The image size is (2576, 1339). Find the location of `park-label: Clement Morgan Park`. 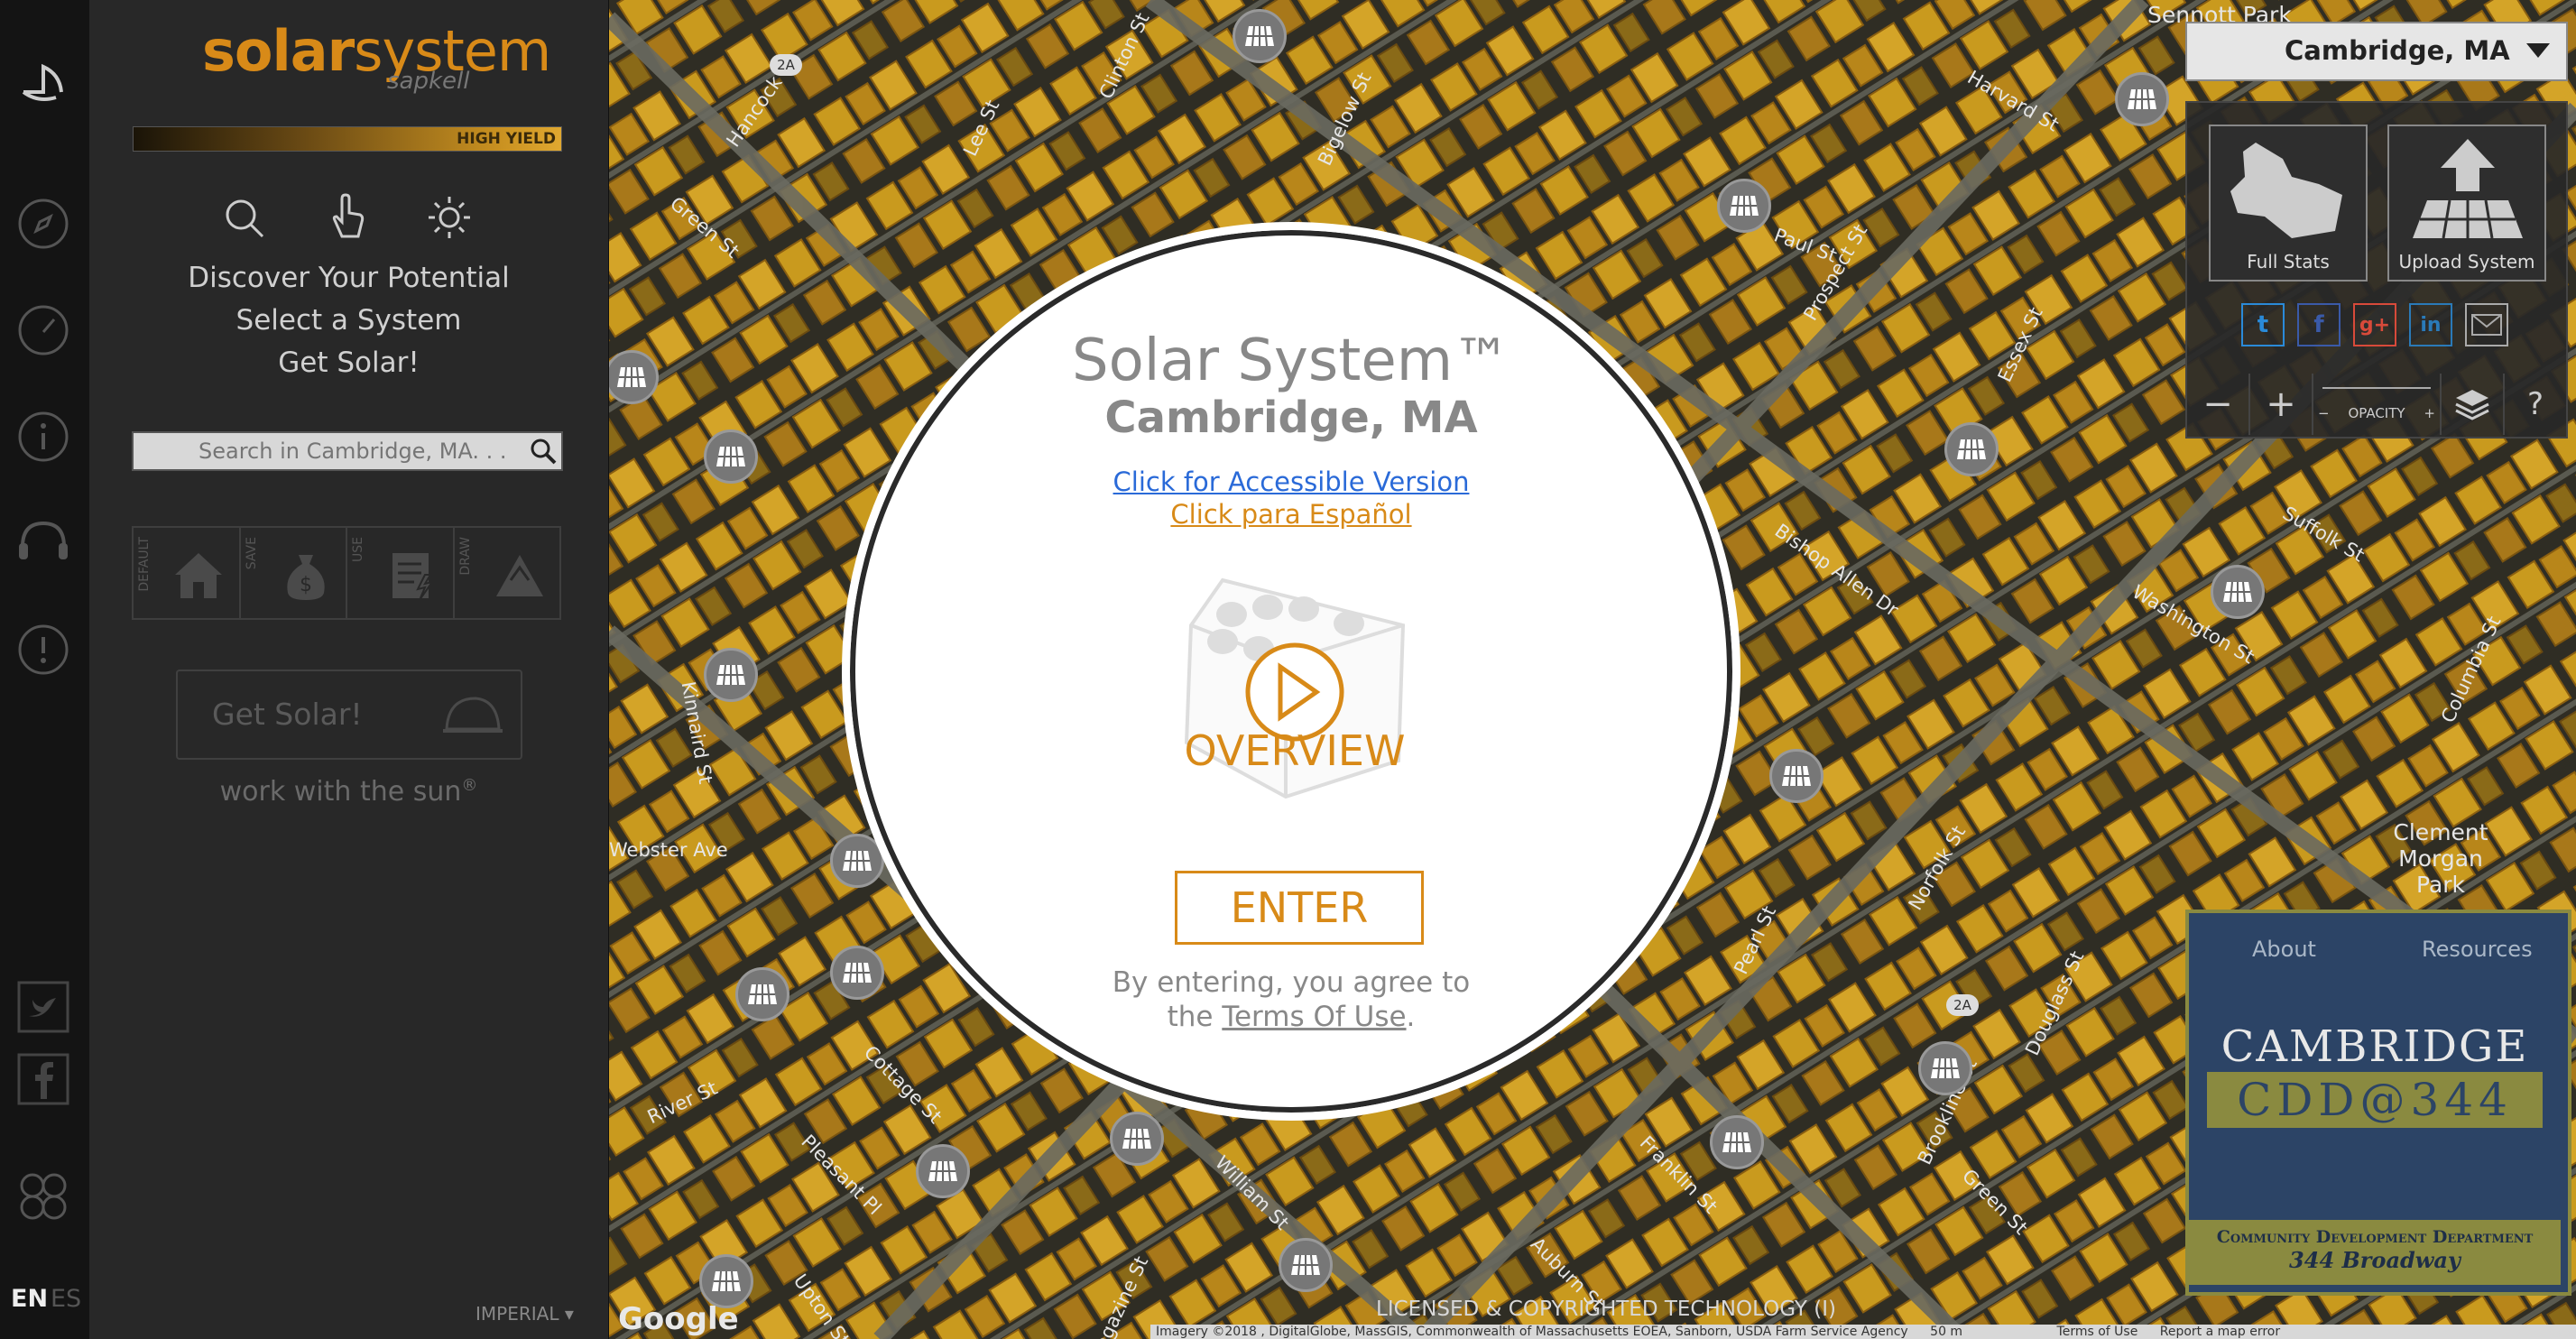

park-label: Clement Morgan Park is located at coordinates (2440, 858).